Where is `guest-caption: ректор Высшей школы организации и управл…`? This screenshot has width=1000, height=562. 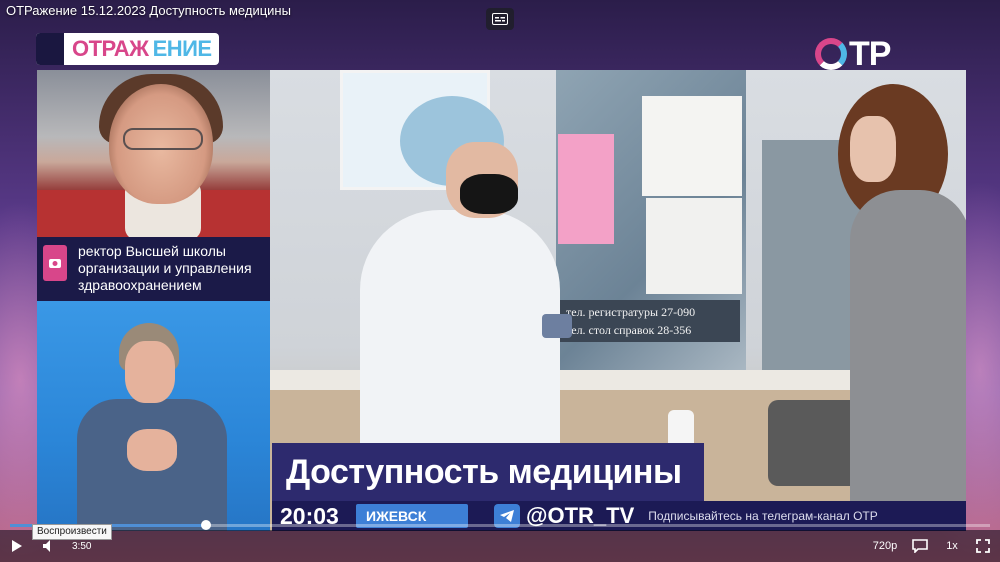 guest-caption: ректор Высшей школы организации и управл… is located at coordinates (165, 268).